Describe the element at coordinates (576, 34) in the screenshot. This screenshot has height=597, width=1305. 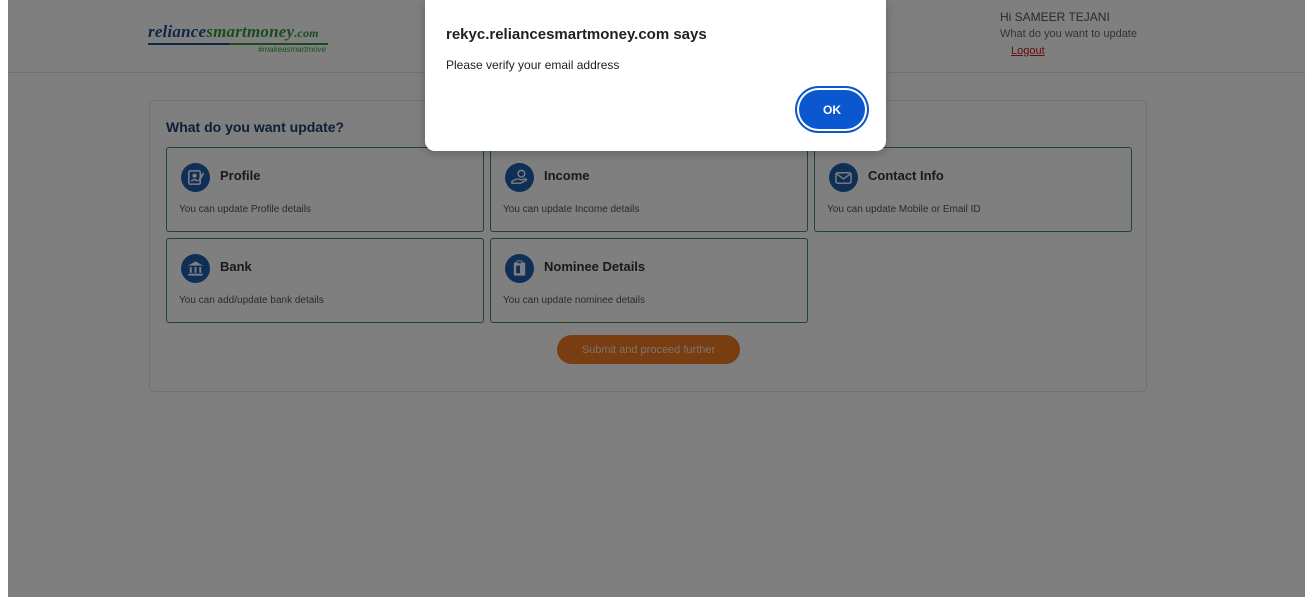
I see `dialog-title: rekyc.reliancesmartmoney.com says` at that location.